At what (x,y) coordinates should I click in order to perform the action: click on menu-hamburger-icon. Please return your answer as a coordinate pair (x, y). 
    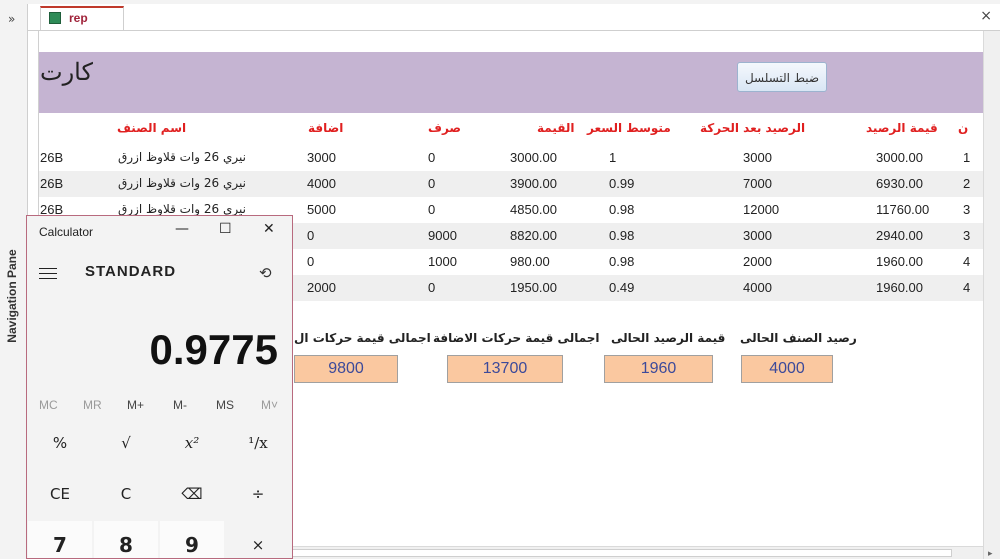
    Looking at the image, I should click on (48, 274).